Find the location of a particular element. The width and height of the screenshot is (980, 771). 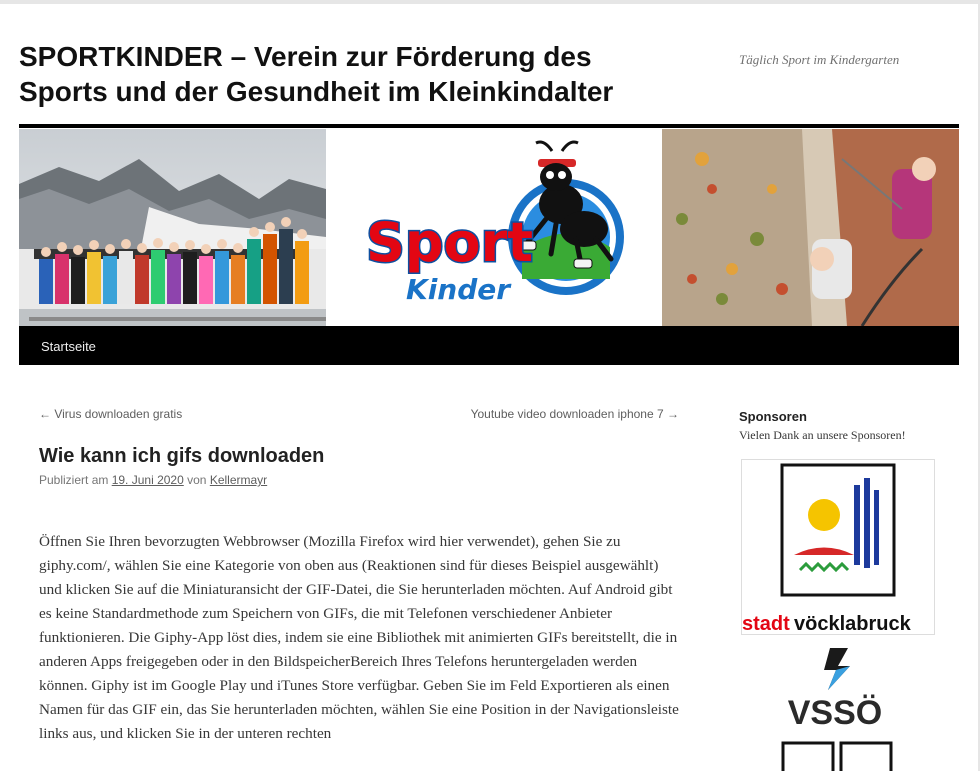

sponsor-logo-partial is located at coordinates (838, 756).